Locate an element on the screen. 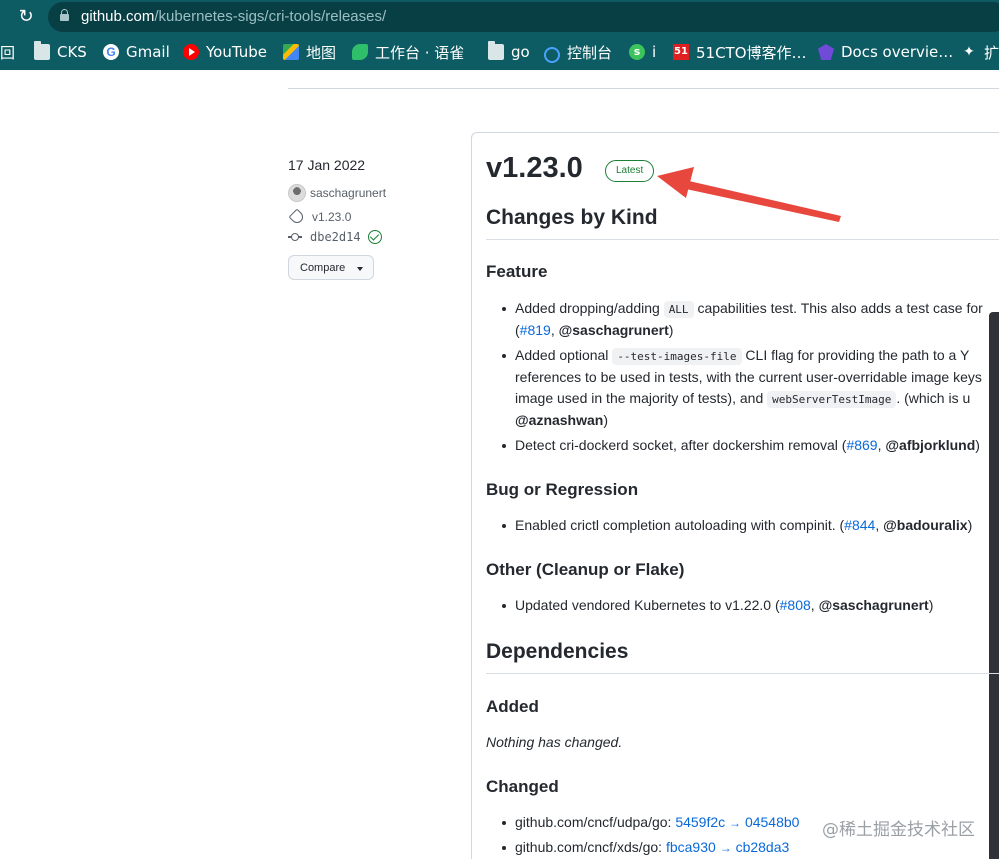 This screenshot has width=999, height=859. overlay-panel-edge is located at coordinates (994, 585).